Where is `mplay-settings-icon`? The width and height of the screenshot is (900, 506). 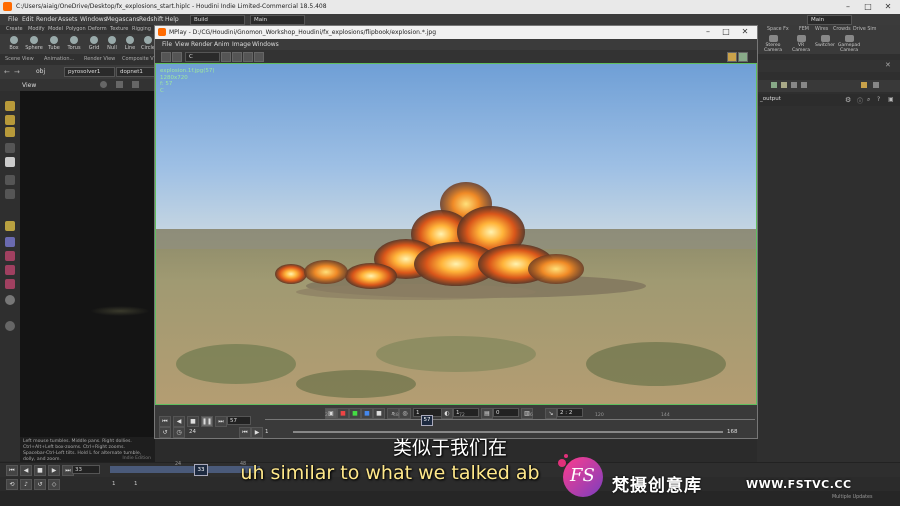 mplay-settings-icon is located at coordinates (259, 57).